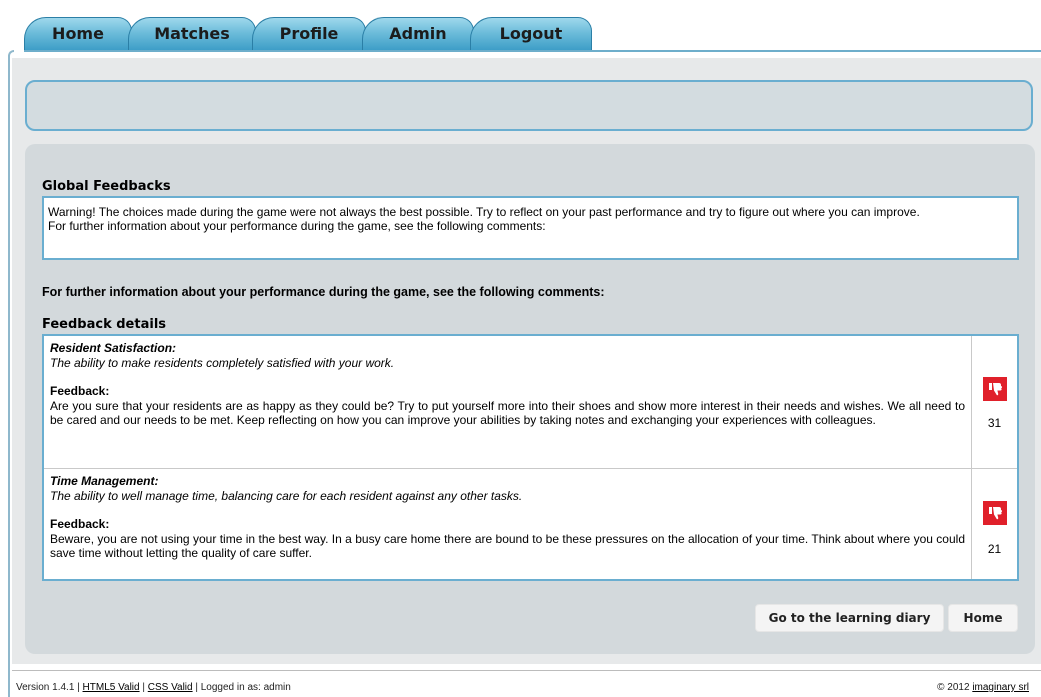 Image resolution: width=1041 pixels, height=697 pixels. I want to click on tab-admin: Admin, so click(418, 34).